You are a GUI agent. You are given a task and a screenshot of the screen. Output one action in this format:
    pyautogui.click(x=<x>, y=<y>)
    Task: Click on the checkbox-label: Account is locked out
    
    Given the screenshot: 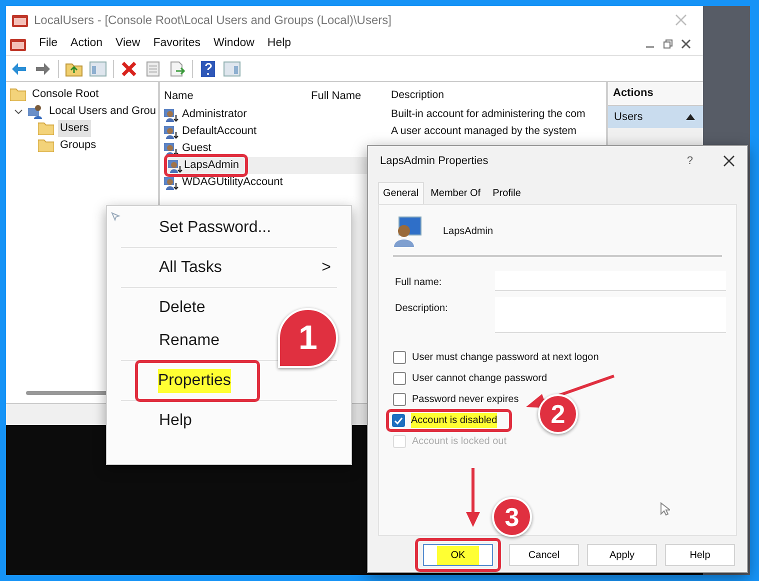 What is the action you would take?
    pyautogui.click(x=459, y=442)
    